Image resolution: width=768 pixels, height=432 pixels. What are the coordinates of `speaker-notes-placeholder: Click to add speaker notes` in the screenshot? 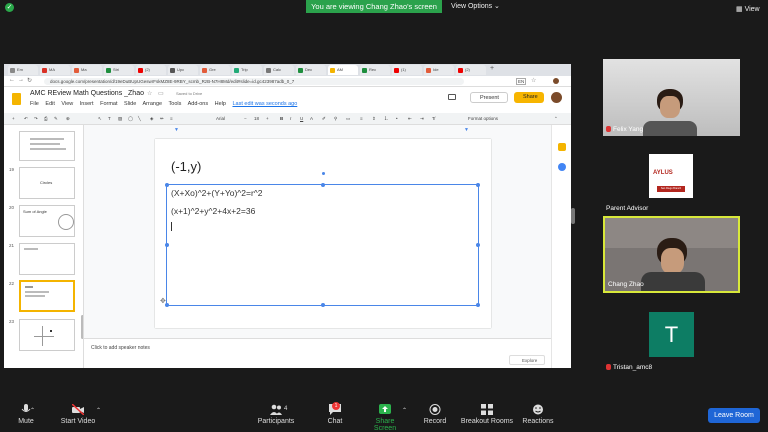 It's located at (120, 348).